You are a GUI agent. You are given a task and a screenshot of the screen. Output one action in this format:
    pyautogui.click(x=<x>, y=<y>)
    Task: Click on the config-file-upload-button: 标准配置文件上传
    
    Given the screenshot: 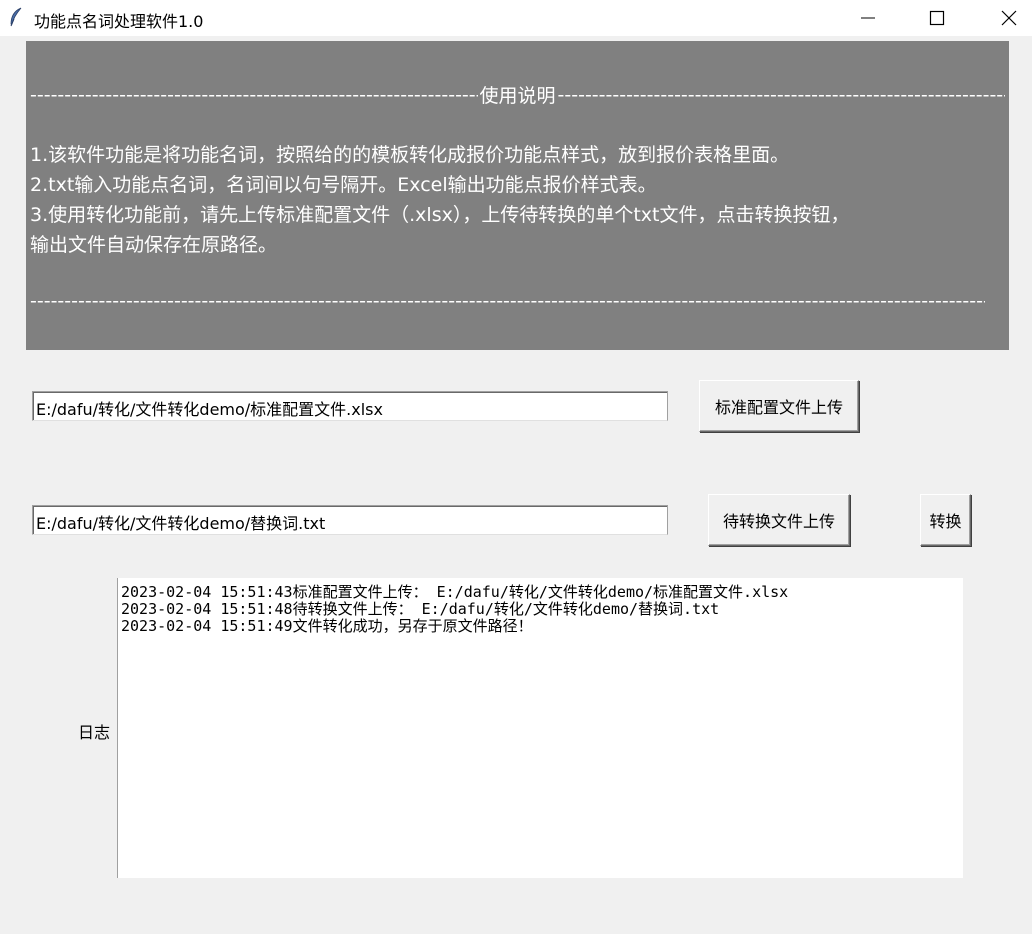 What is the action you would take?
    pyautogui.click(x=779, y=406)
    